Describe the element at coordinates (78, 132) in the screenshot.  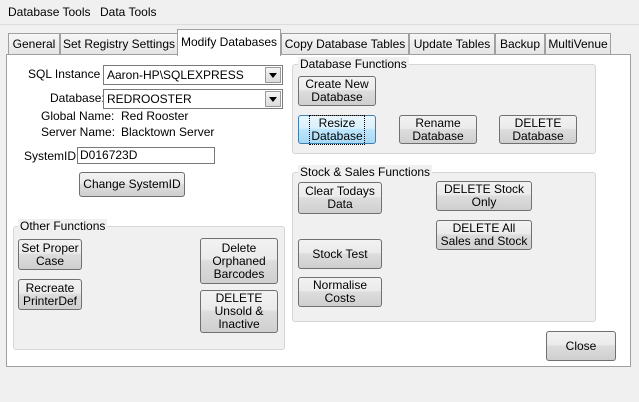
I see `server-name-label: Server Name:` at that location.